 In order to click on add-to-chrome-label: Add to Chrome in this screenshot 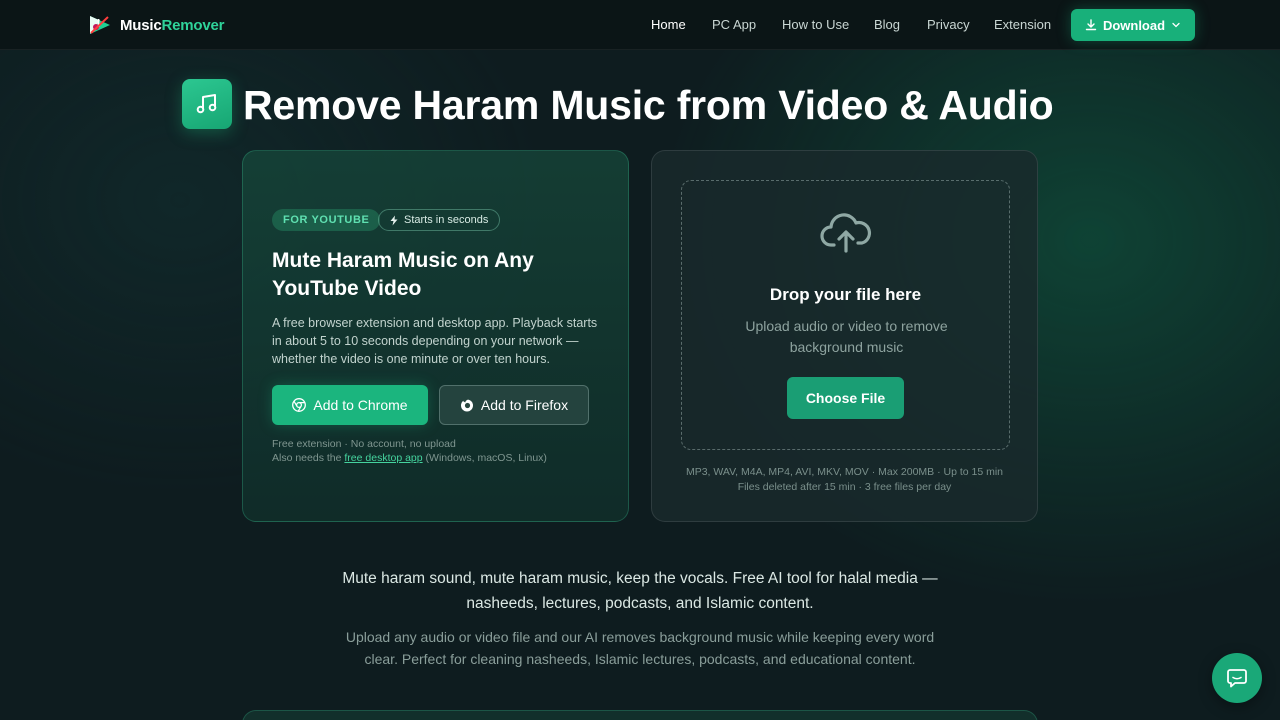, I will do `click(360, 405)`.